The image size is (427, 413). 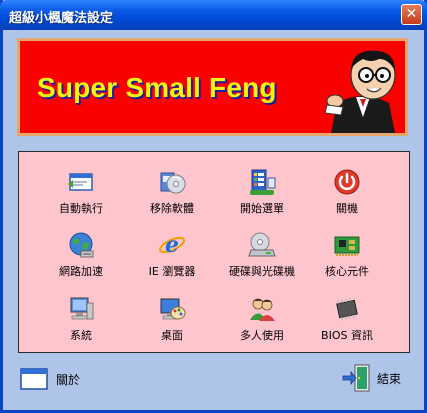 What do you see at coordinates (81, 192) in the screenshot?
I see `grid-item-autorun: 自動執行` at bounding box center [81, 192].